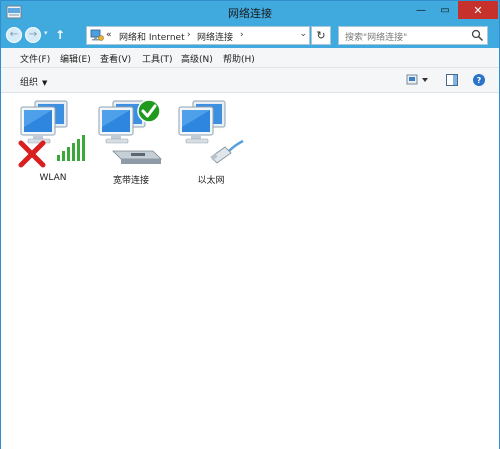 This screenshot has height=449, width=500. Describe the element at coordinates (321, 35) in the screenshot. I see `refresh-icon: ↻` at that location.